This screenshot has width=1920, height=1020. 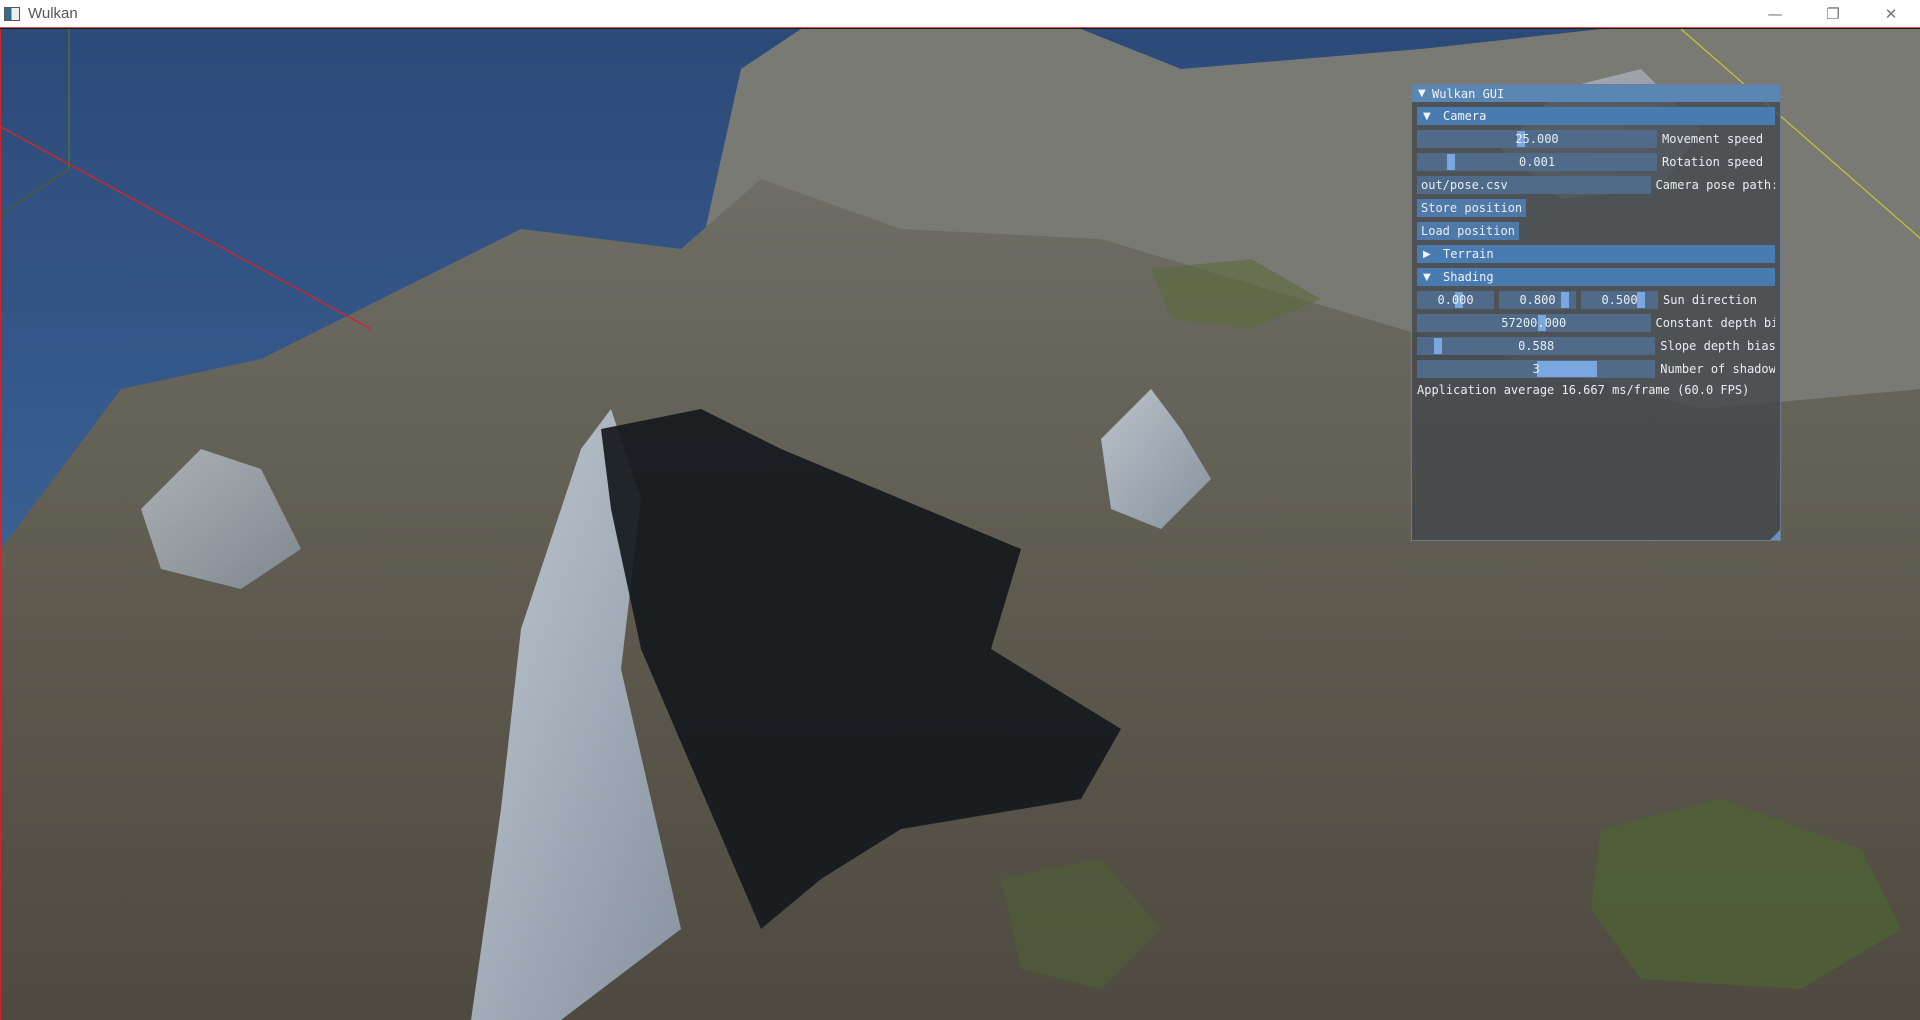 I want to click on minimize-icon: —, so click(x=1775, y=14).